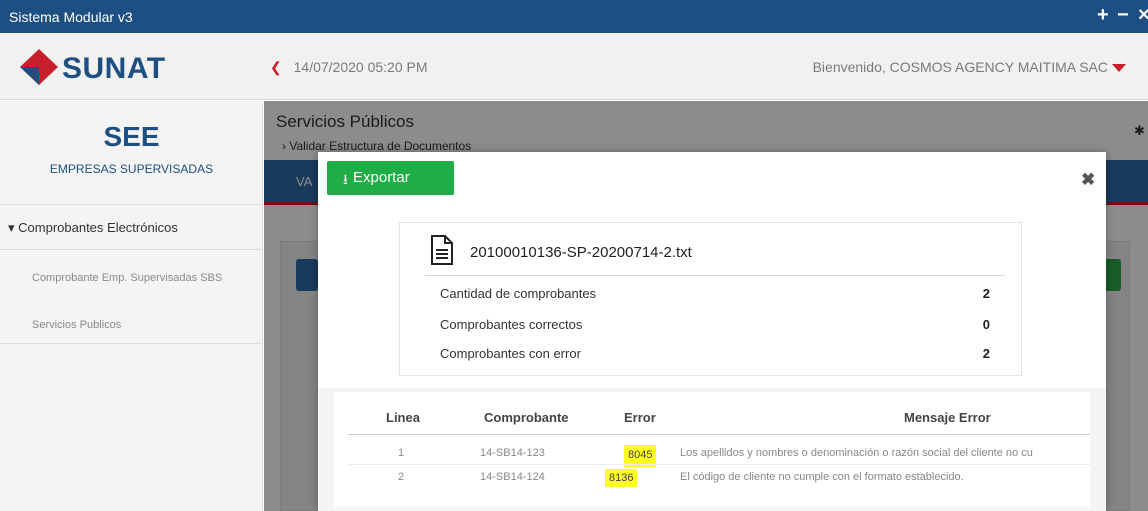  What do you see at coordinates (71, 17) in the screenshot?
I see `window-title: Sistema Modular v3` at bounding box center [71, 17].